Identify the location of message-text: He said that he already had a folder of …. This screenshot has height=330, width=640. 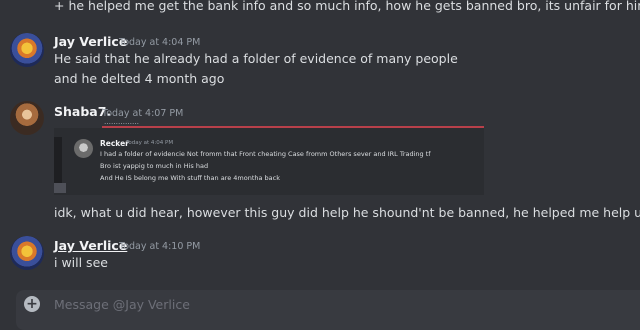
(256, 58).